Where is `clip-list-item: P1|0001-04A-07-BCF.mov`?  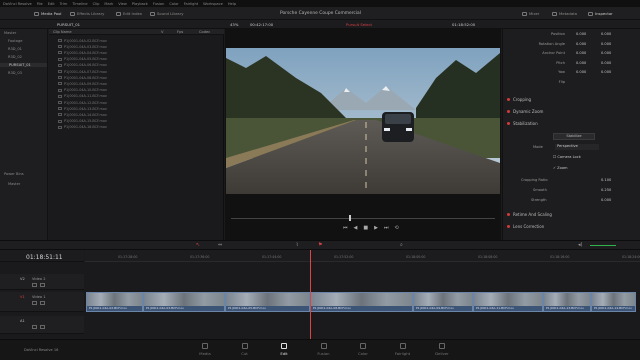 clip-list-item: P1|0001-04A-07-BCF.mov is located at coordinates (82, 71).